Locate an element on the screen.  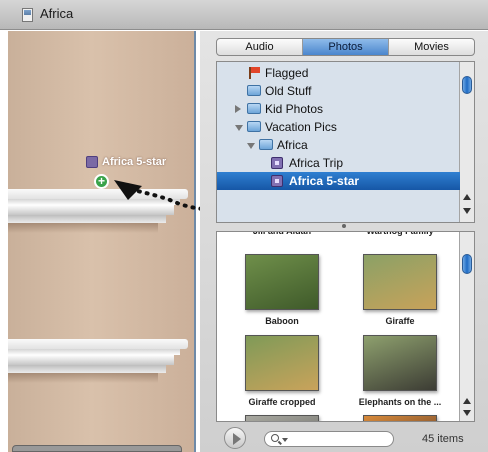
canvas-scrollbar is located at coordinates (97, 448).